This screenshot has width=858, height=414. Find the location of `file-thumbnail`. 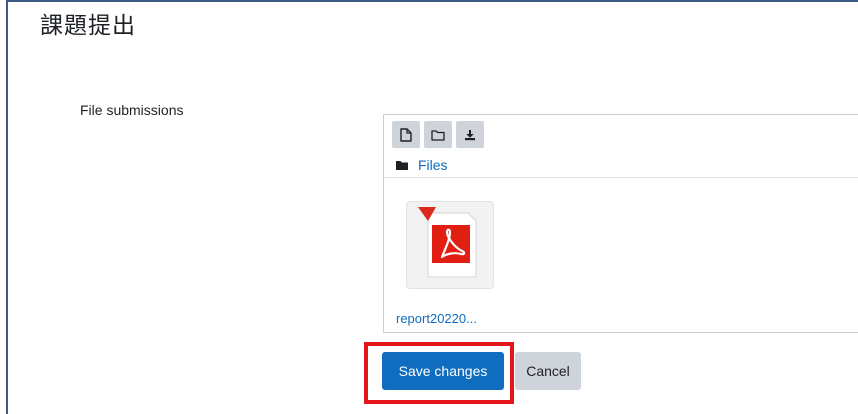

file-thumbnail is located at coordinates (450, 245).